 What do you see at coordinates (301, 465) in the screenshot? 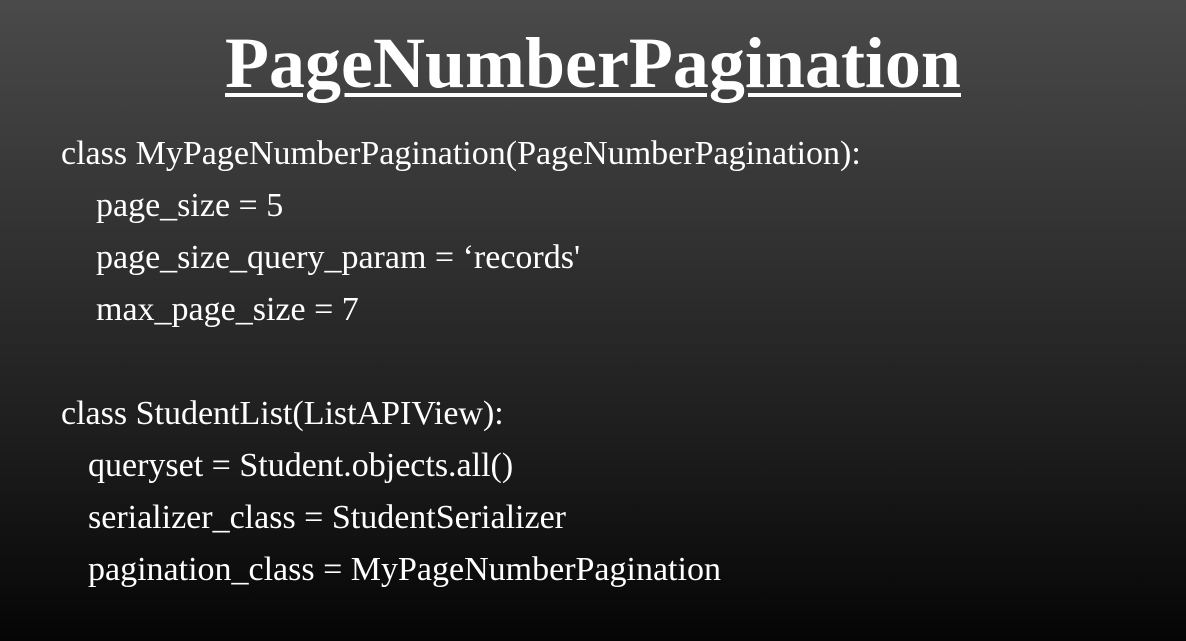
I see `queryset-line: queryset = Student.objects.all()` at bounding box center [301, 465].